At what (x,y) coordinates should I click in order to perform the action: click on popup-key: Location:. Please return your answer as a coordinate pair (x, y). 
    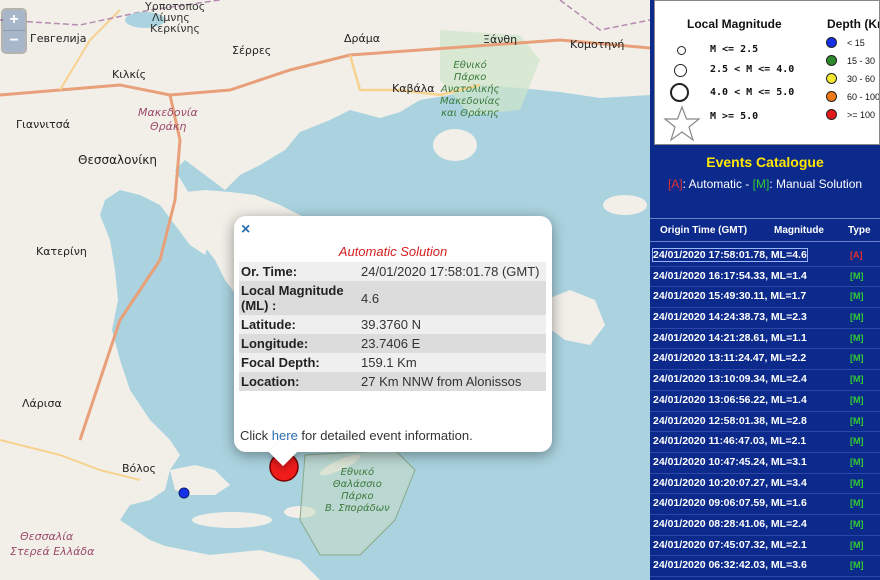
    Looking at the image, I should click on (299, 381).